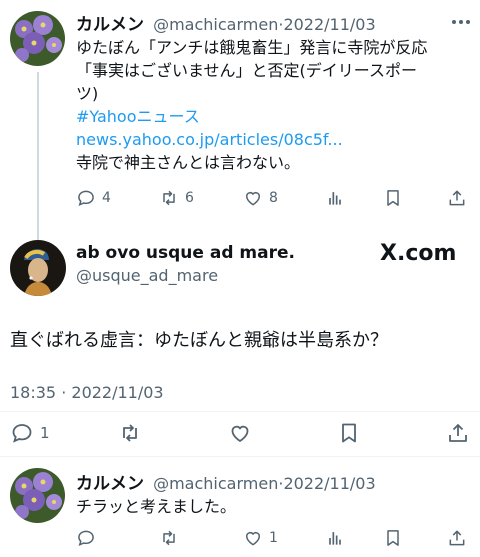 The height and width of the screenshot is (557, 480). Describe the element at coordinates (246, 70) in the screenshot. I see `tweet-text-line: 「事実はございません」と否定(デイリースポー` at that location.